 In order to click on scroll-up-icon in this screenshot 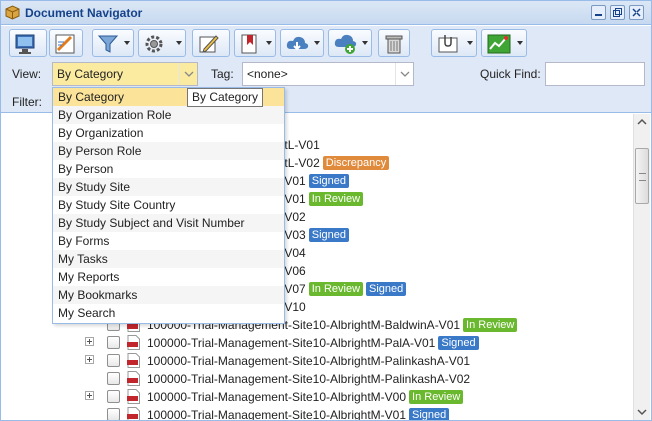, I will do `click(642, 122)`.